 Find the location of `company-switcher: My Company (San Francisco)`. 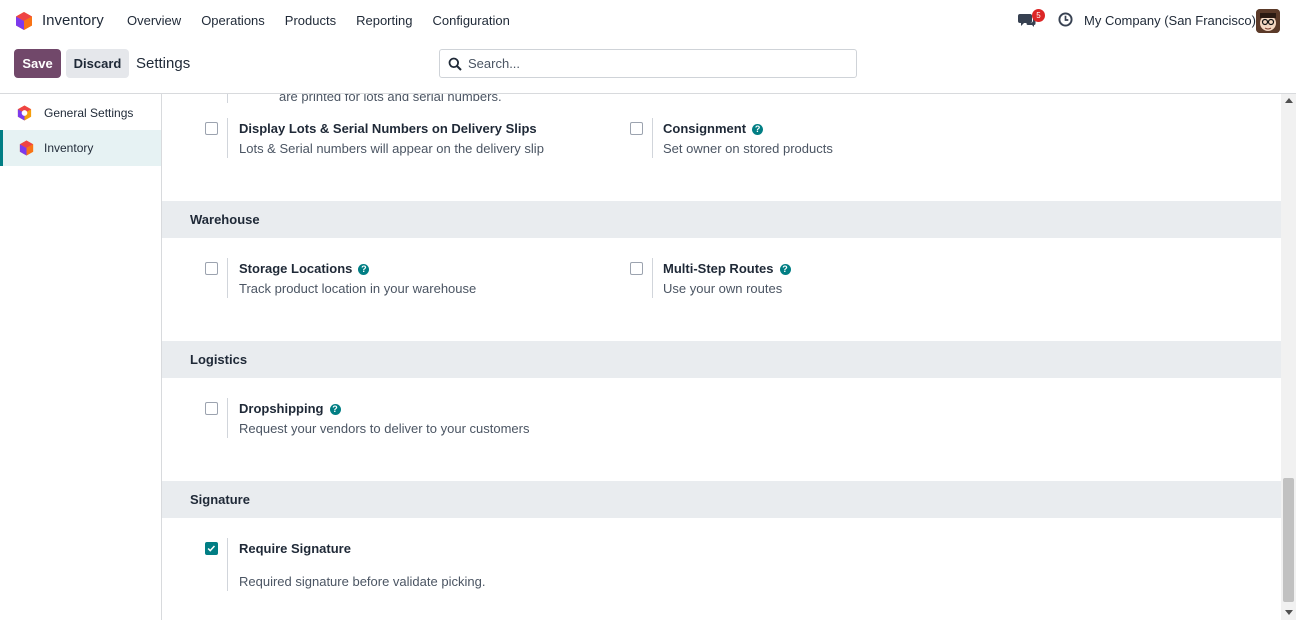

company-switcher: My Company (San Francisco) is located at coordinates (1170, 20).